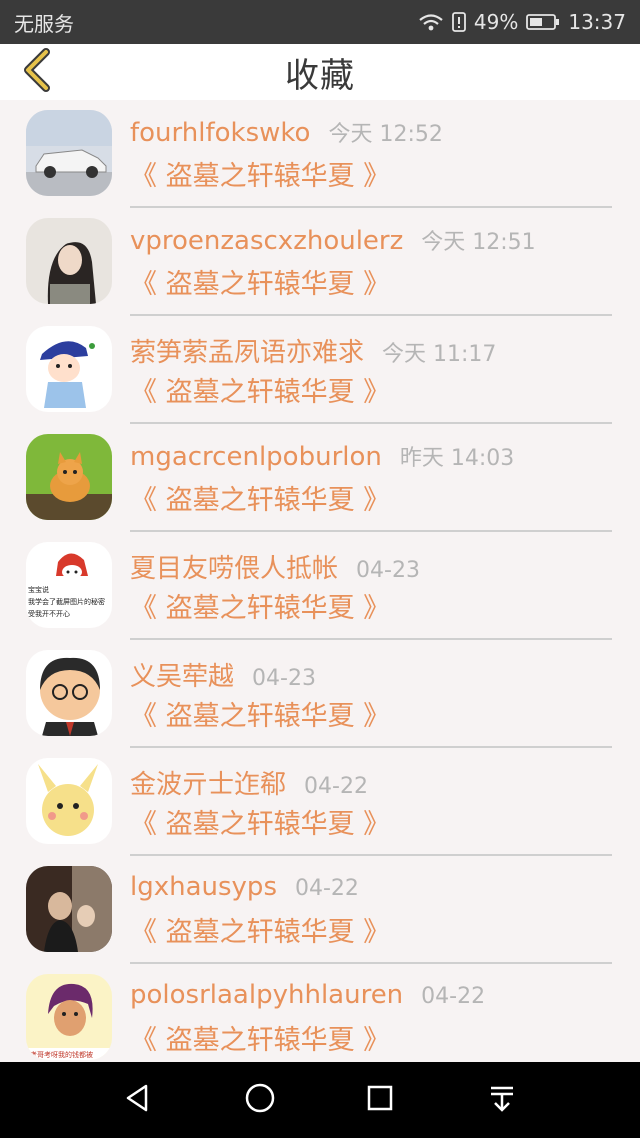  I want to click on status-bar: 无服务 49% 13:37, so click(320, 22).